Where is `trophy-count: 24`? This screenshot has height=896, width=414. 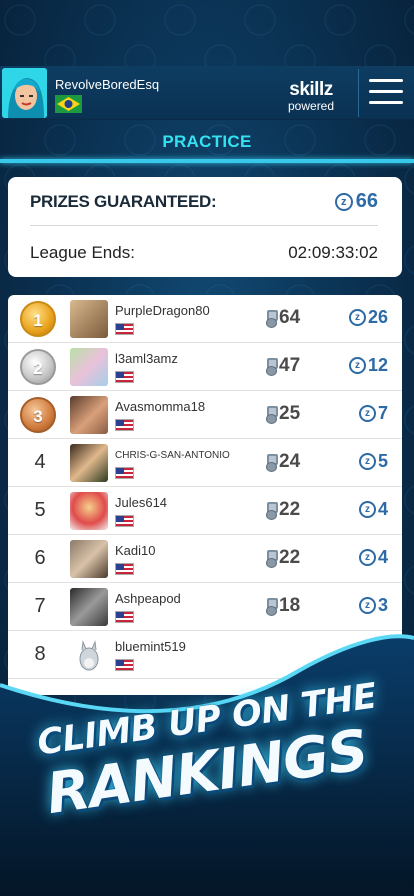
trophy-count: 24 is located at coordinates (290, 461).